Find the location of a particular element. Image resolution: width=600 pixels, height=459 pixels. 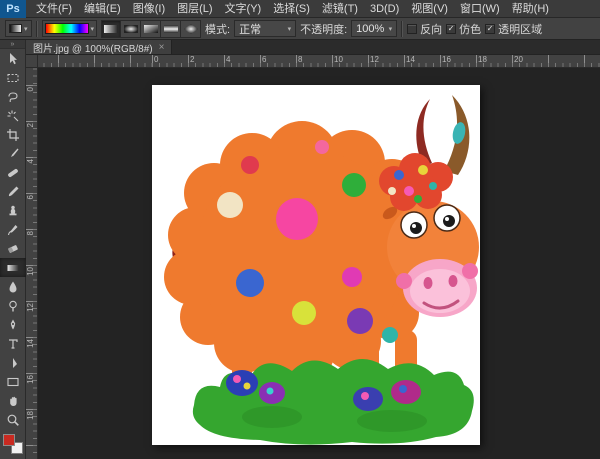

blur-tool is located at coordinates (13, 286).